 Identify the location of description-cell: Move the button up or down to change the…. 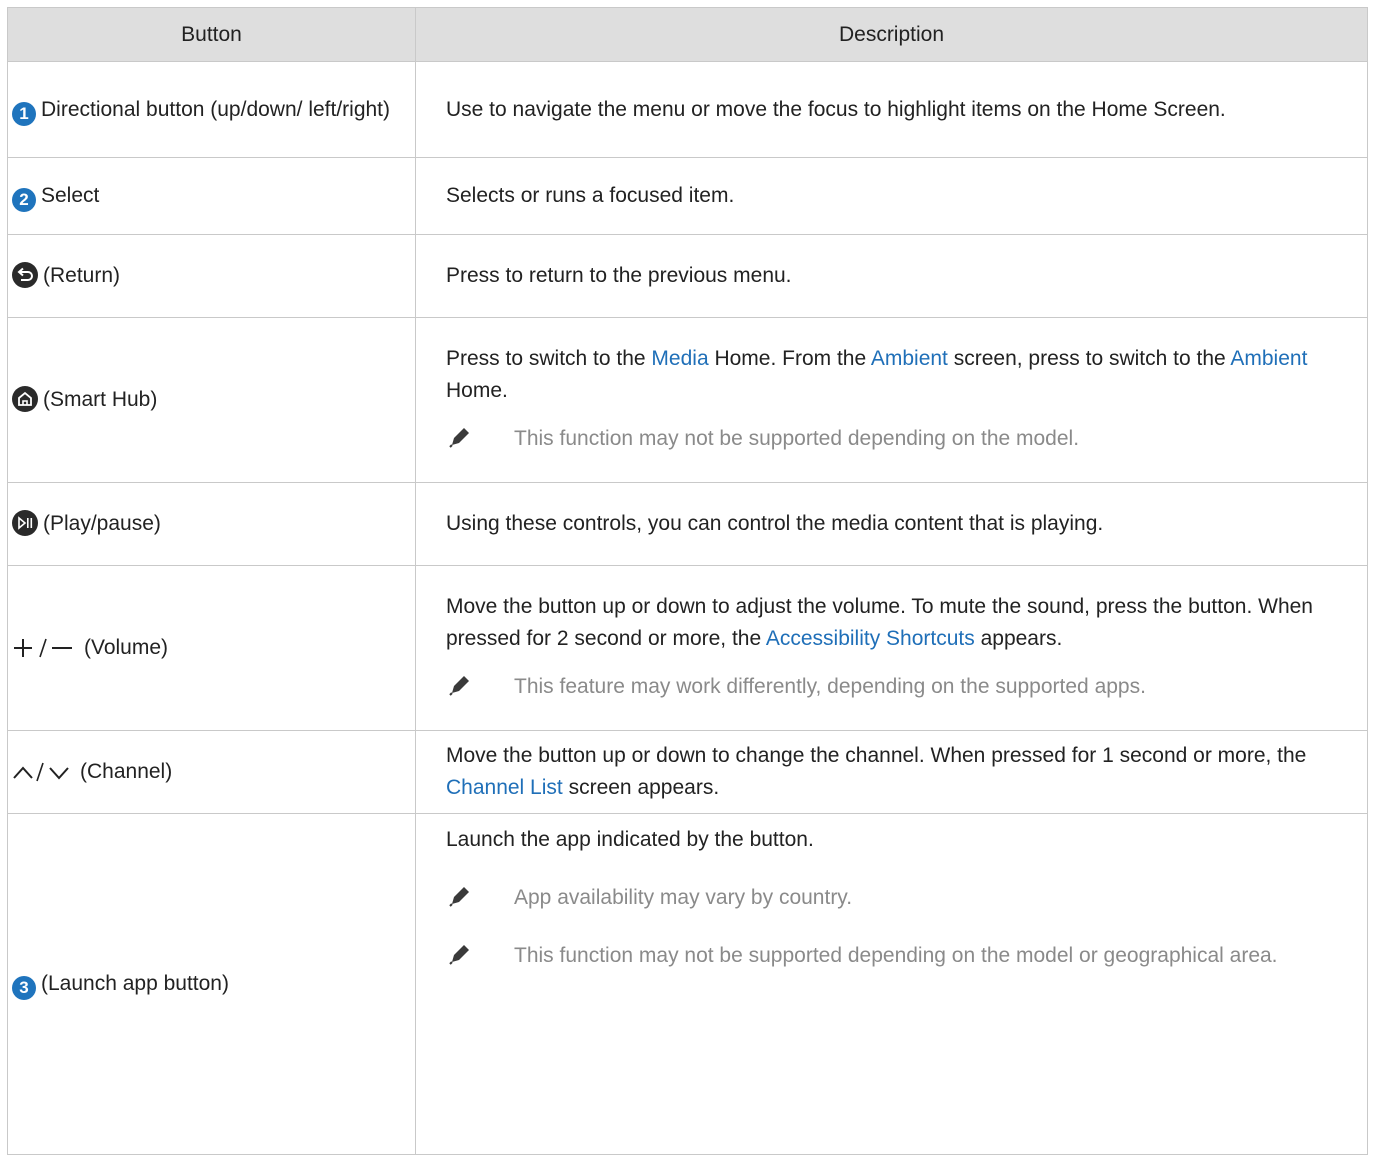
(891, 772).